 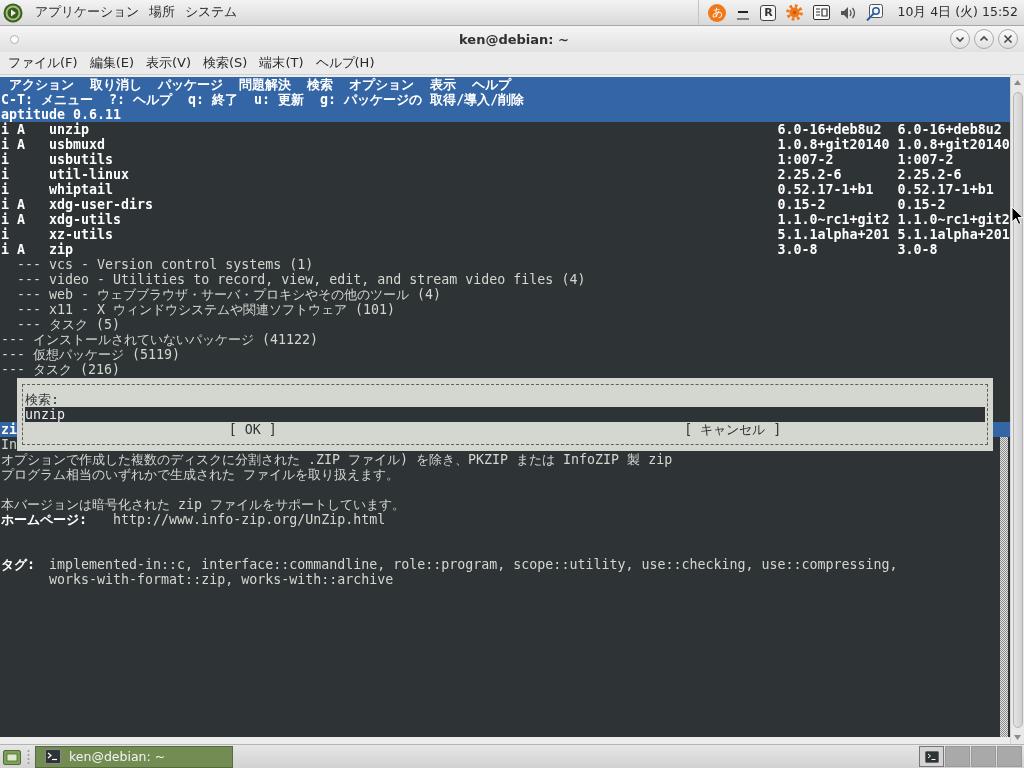 I want to click on tree-item: web - ウェブブラウザ・サーバ・プロキシやその他のツール (4), so click(x=245, y=294).